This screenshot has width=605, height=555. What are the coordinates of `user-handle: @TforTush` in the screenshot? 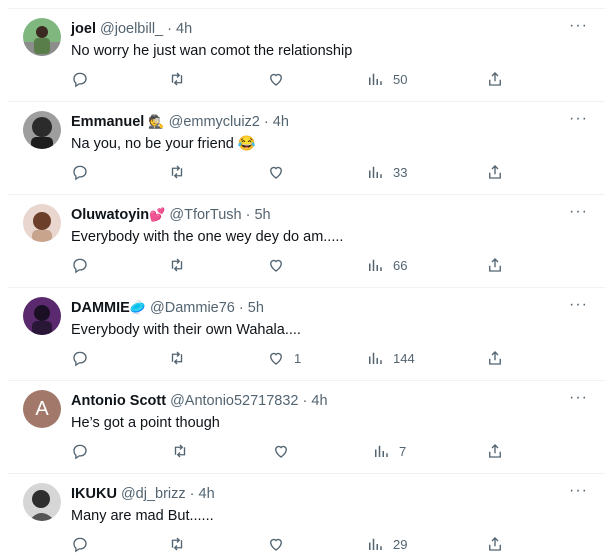 It's located at (205, 215).